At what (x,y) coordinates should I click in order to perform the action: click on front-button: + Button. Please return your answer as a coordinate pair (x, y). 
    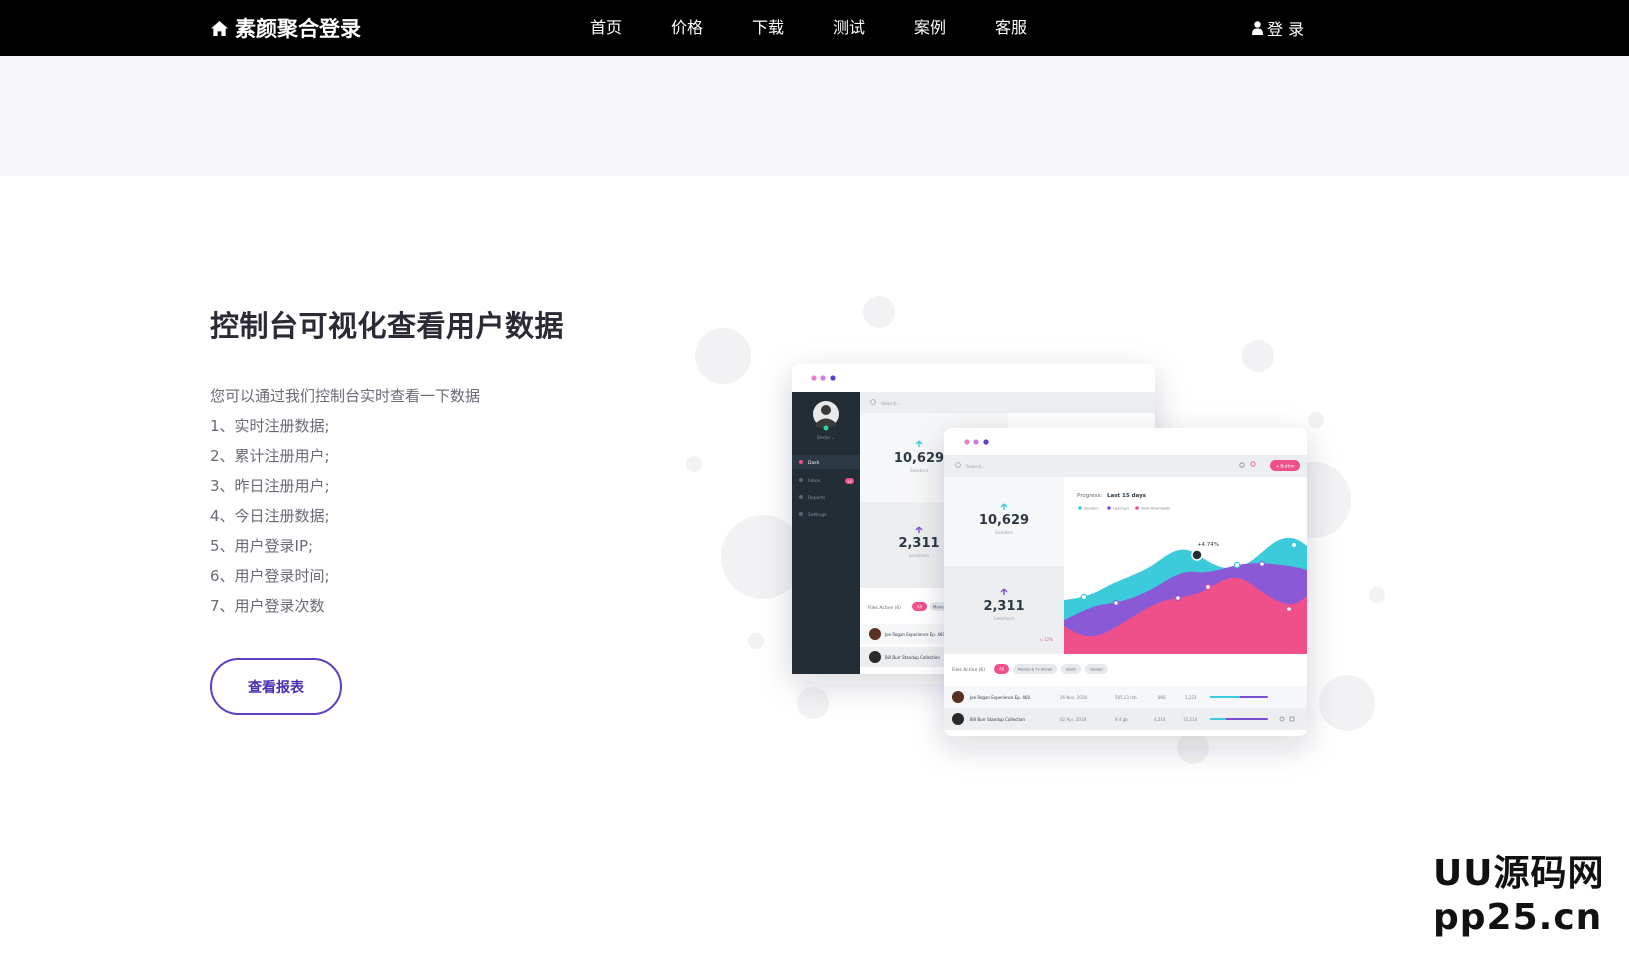
    Looking at the image, I should click on (1285, 466).